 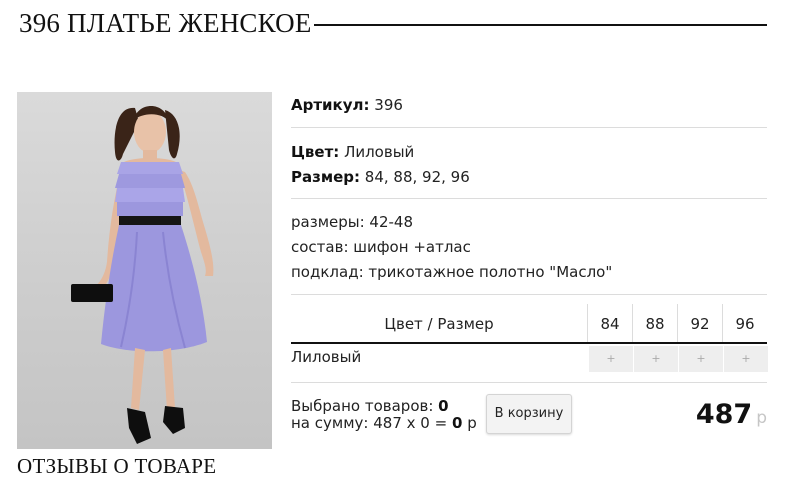 What do you see at coordinates (439, 324) in the screenshot?
I see `grid-header-label: Цвет / Размер` at bounding box center [439, 324].